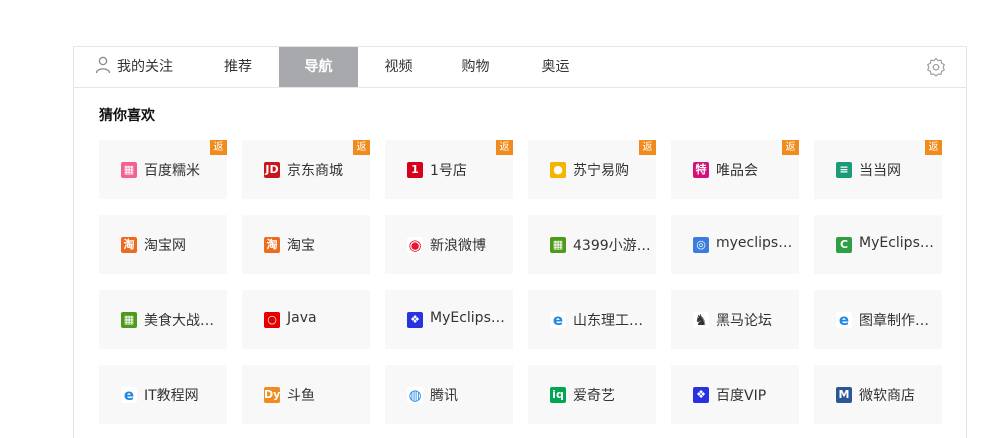 This screenshot has height=438, width=1001. Describe the element at coordinates (844, 170) in the screenshot. I see `dangdang-icon: ≡` at that location.